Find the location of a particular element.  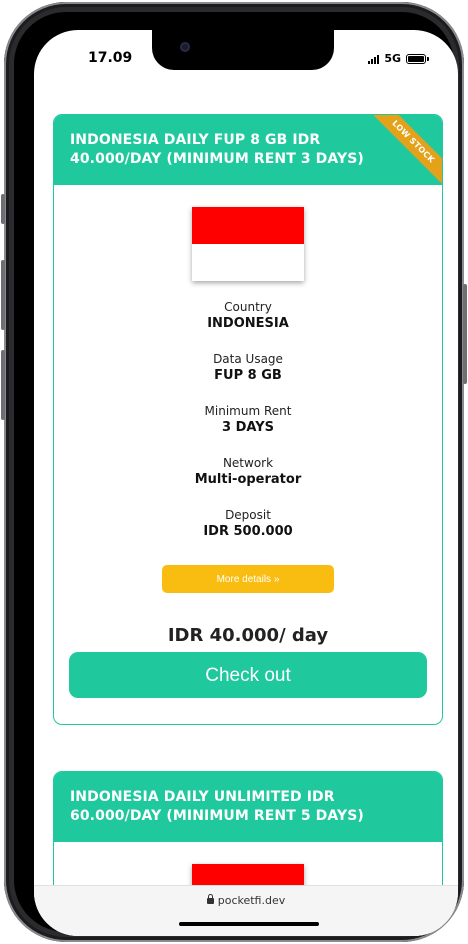

home-indicator is located at coordinates (249, 924).